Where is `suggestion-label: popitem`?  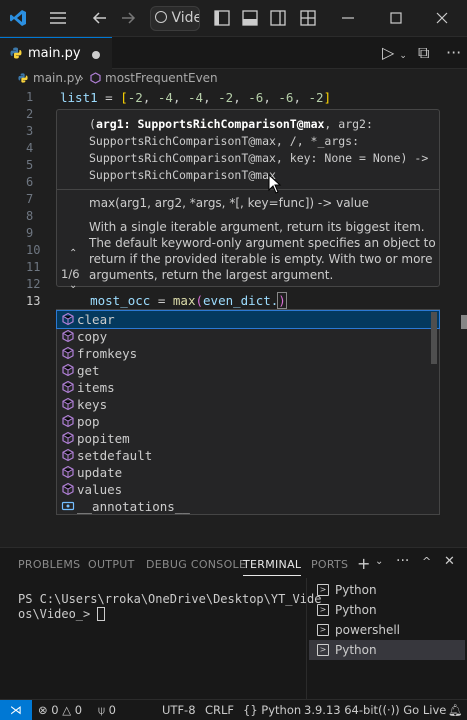
suggestion-label: popitem is located at coordinates (103, 438).